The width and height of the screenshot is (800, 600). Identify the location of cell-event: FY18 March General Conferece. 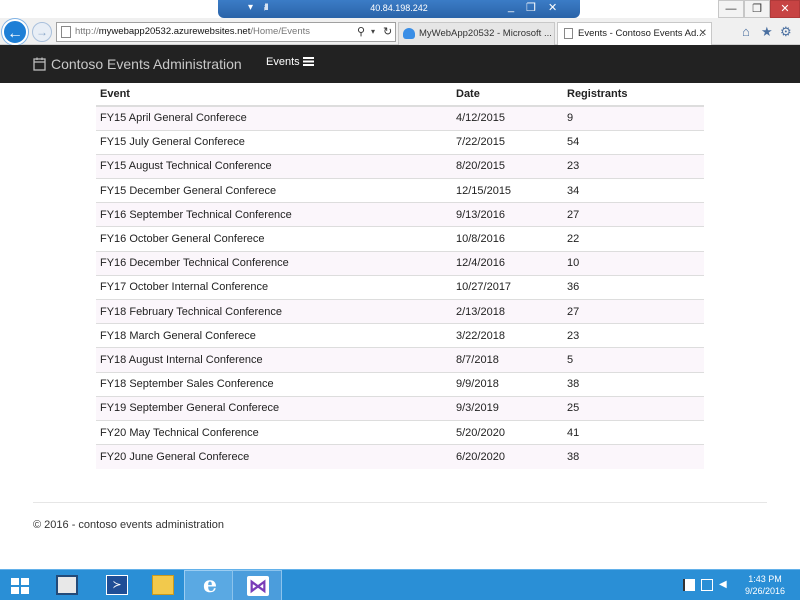
(274, 335).